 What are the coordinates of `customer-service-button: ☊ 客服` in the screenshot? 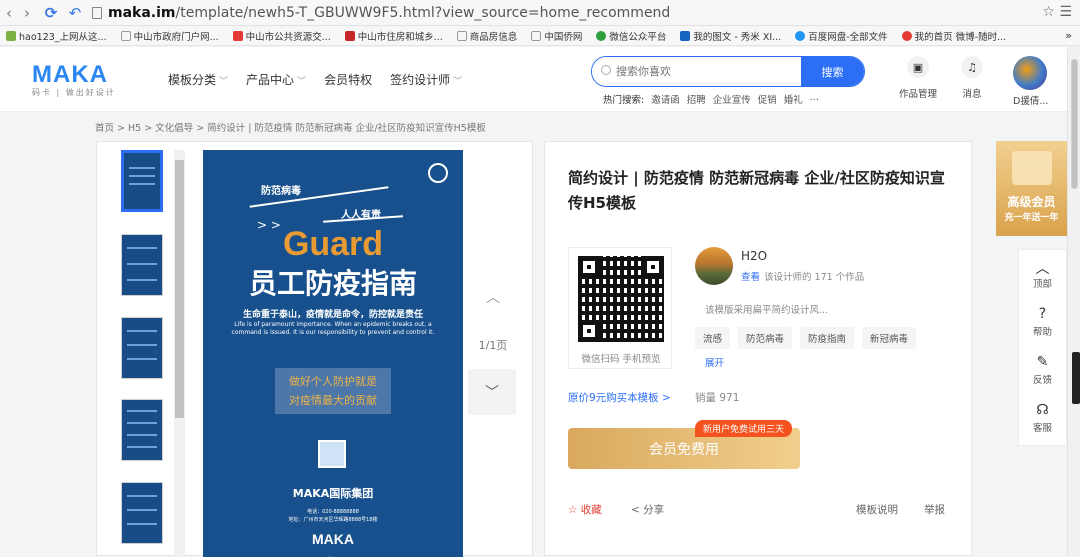 It's located at (1042, 418).